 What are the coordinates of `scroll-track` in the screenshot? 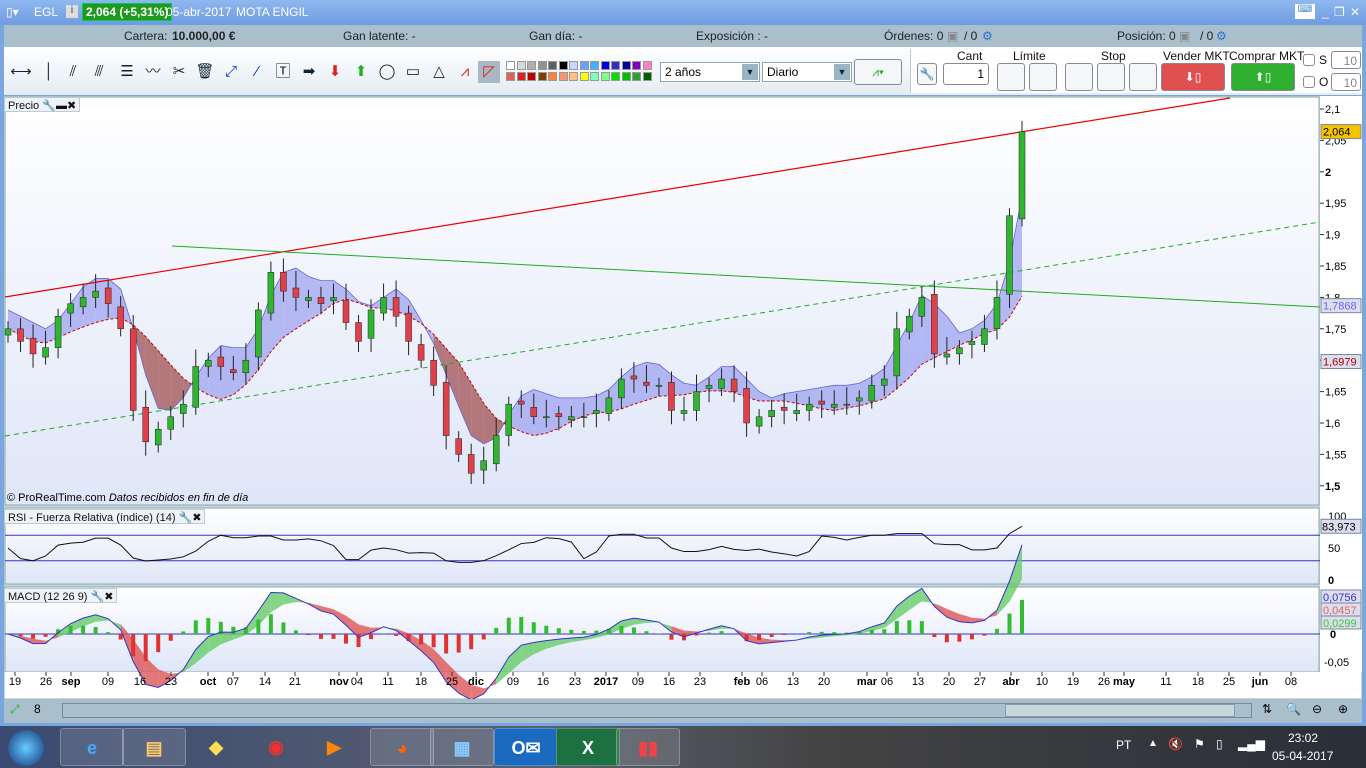 It's located at (657, 710).